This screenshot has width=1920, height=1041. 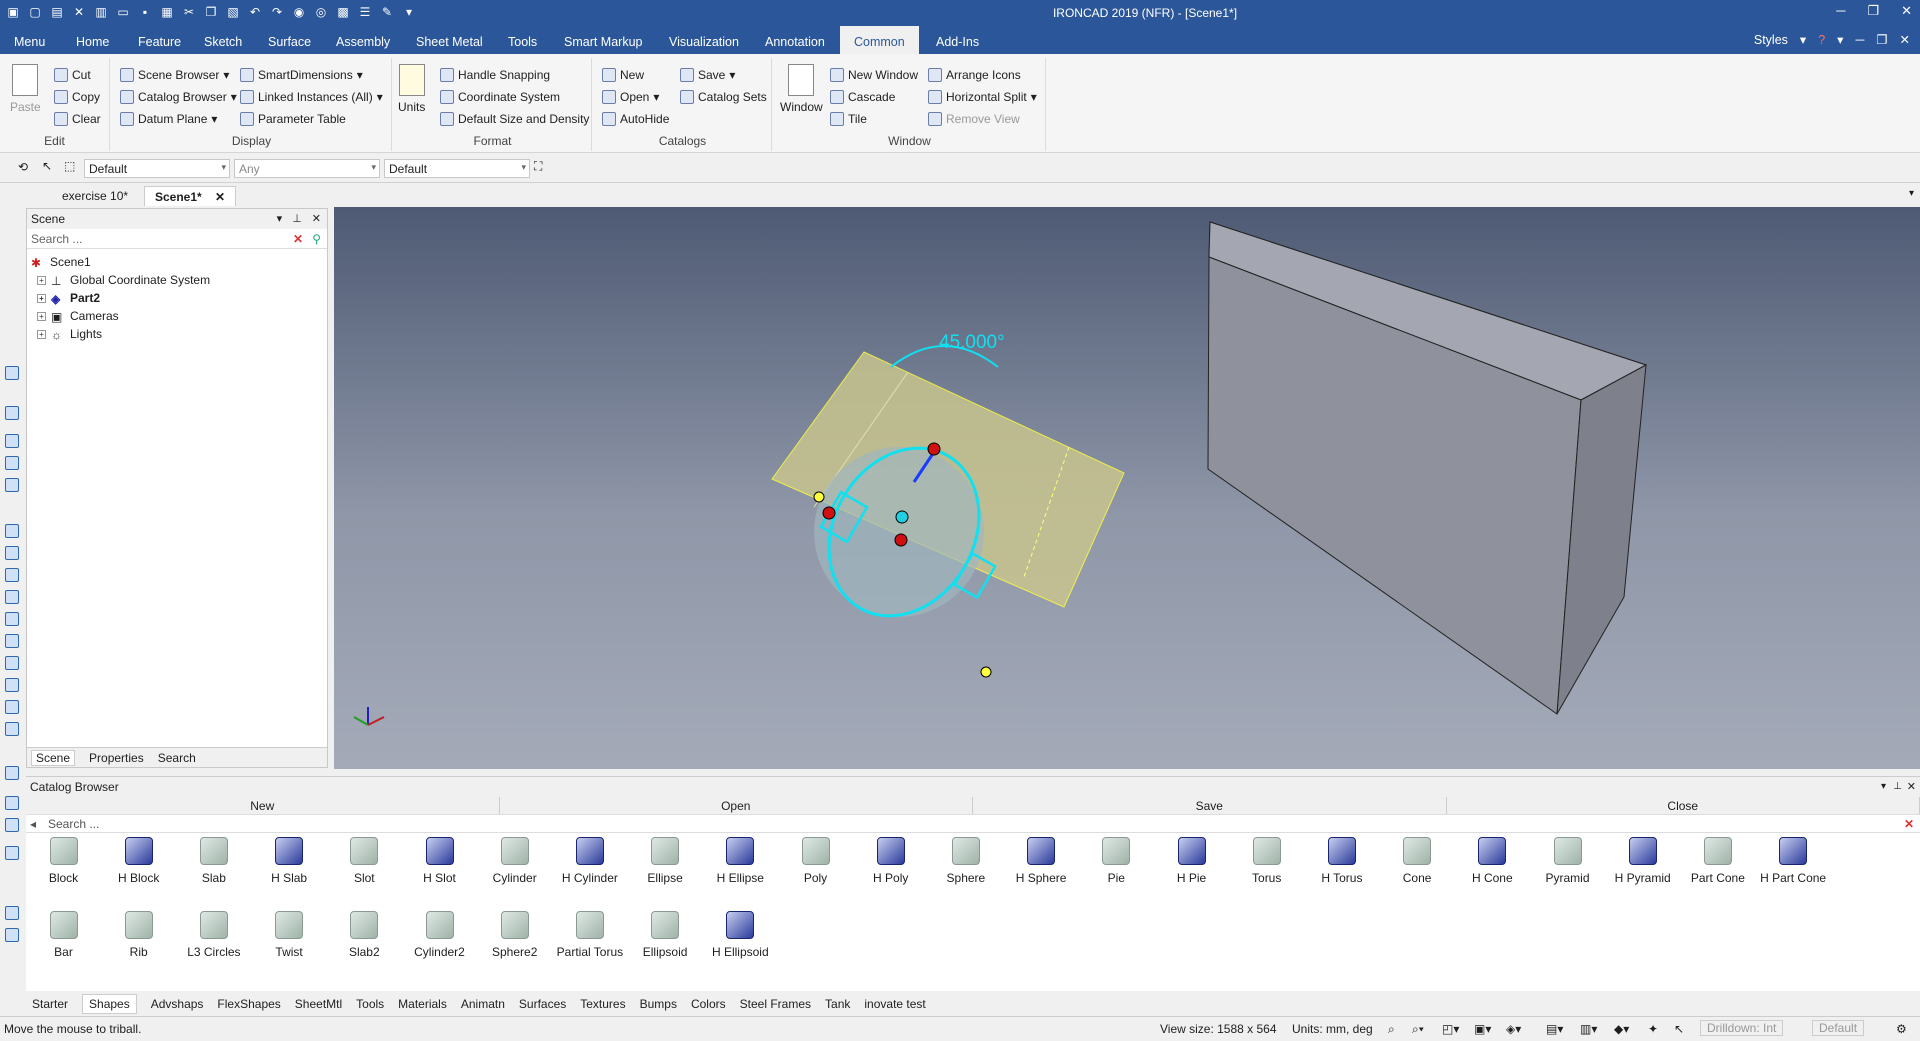 I want to click on selection-mode-icon: ▤▾, so click(x=1554, y=1029).